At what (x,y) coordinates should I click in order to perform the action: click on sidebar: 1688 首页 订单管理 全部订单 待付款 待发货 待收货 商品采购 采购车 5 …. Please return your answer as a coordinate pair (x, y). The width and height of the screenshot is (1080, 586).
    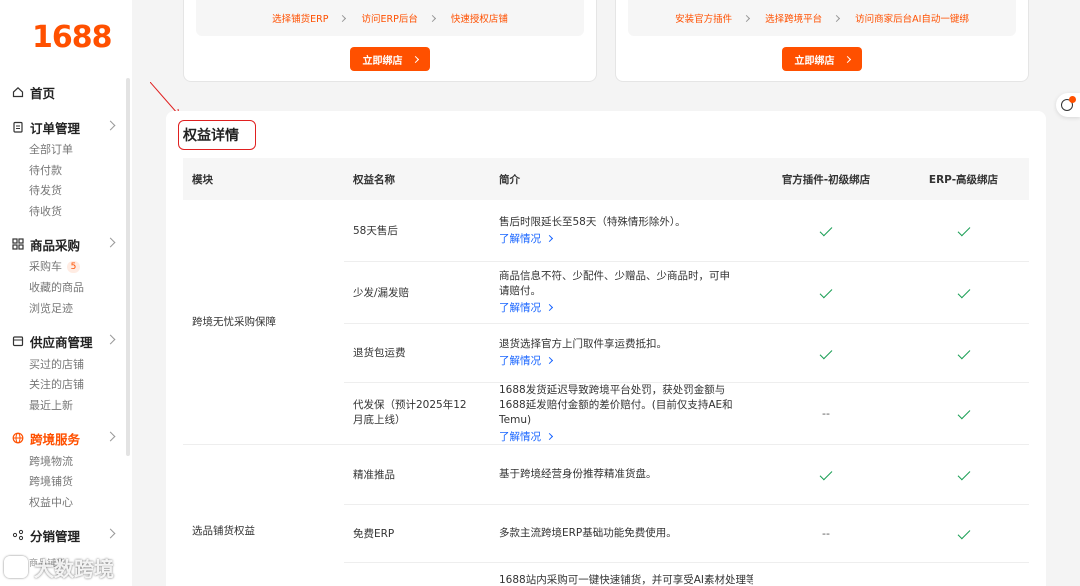
    Looking at the image, I should click on (66, 293).